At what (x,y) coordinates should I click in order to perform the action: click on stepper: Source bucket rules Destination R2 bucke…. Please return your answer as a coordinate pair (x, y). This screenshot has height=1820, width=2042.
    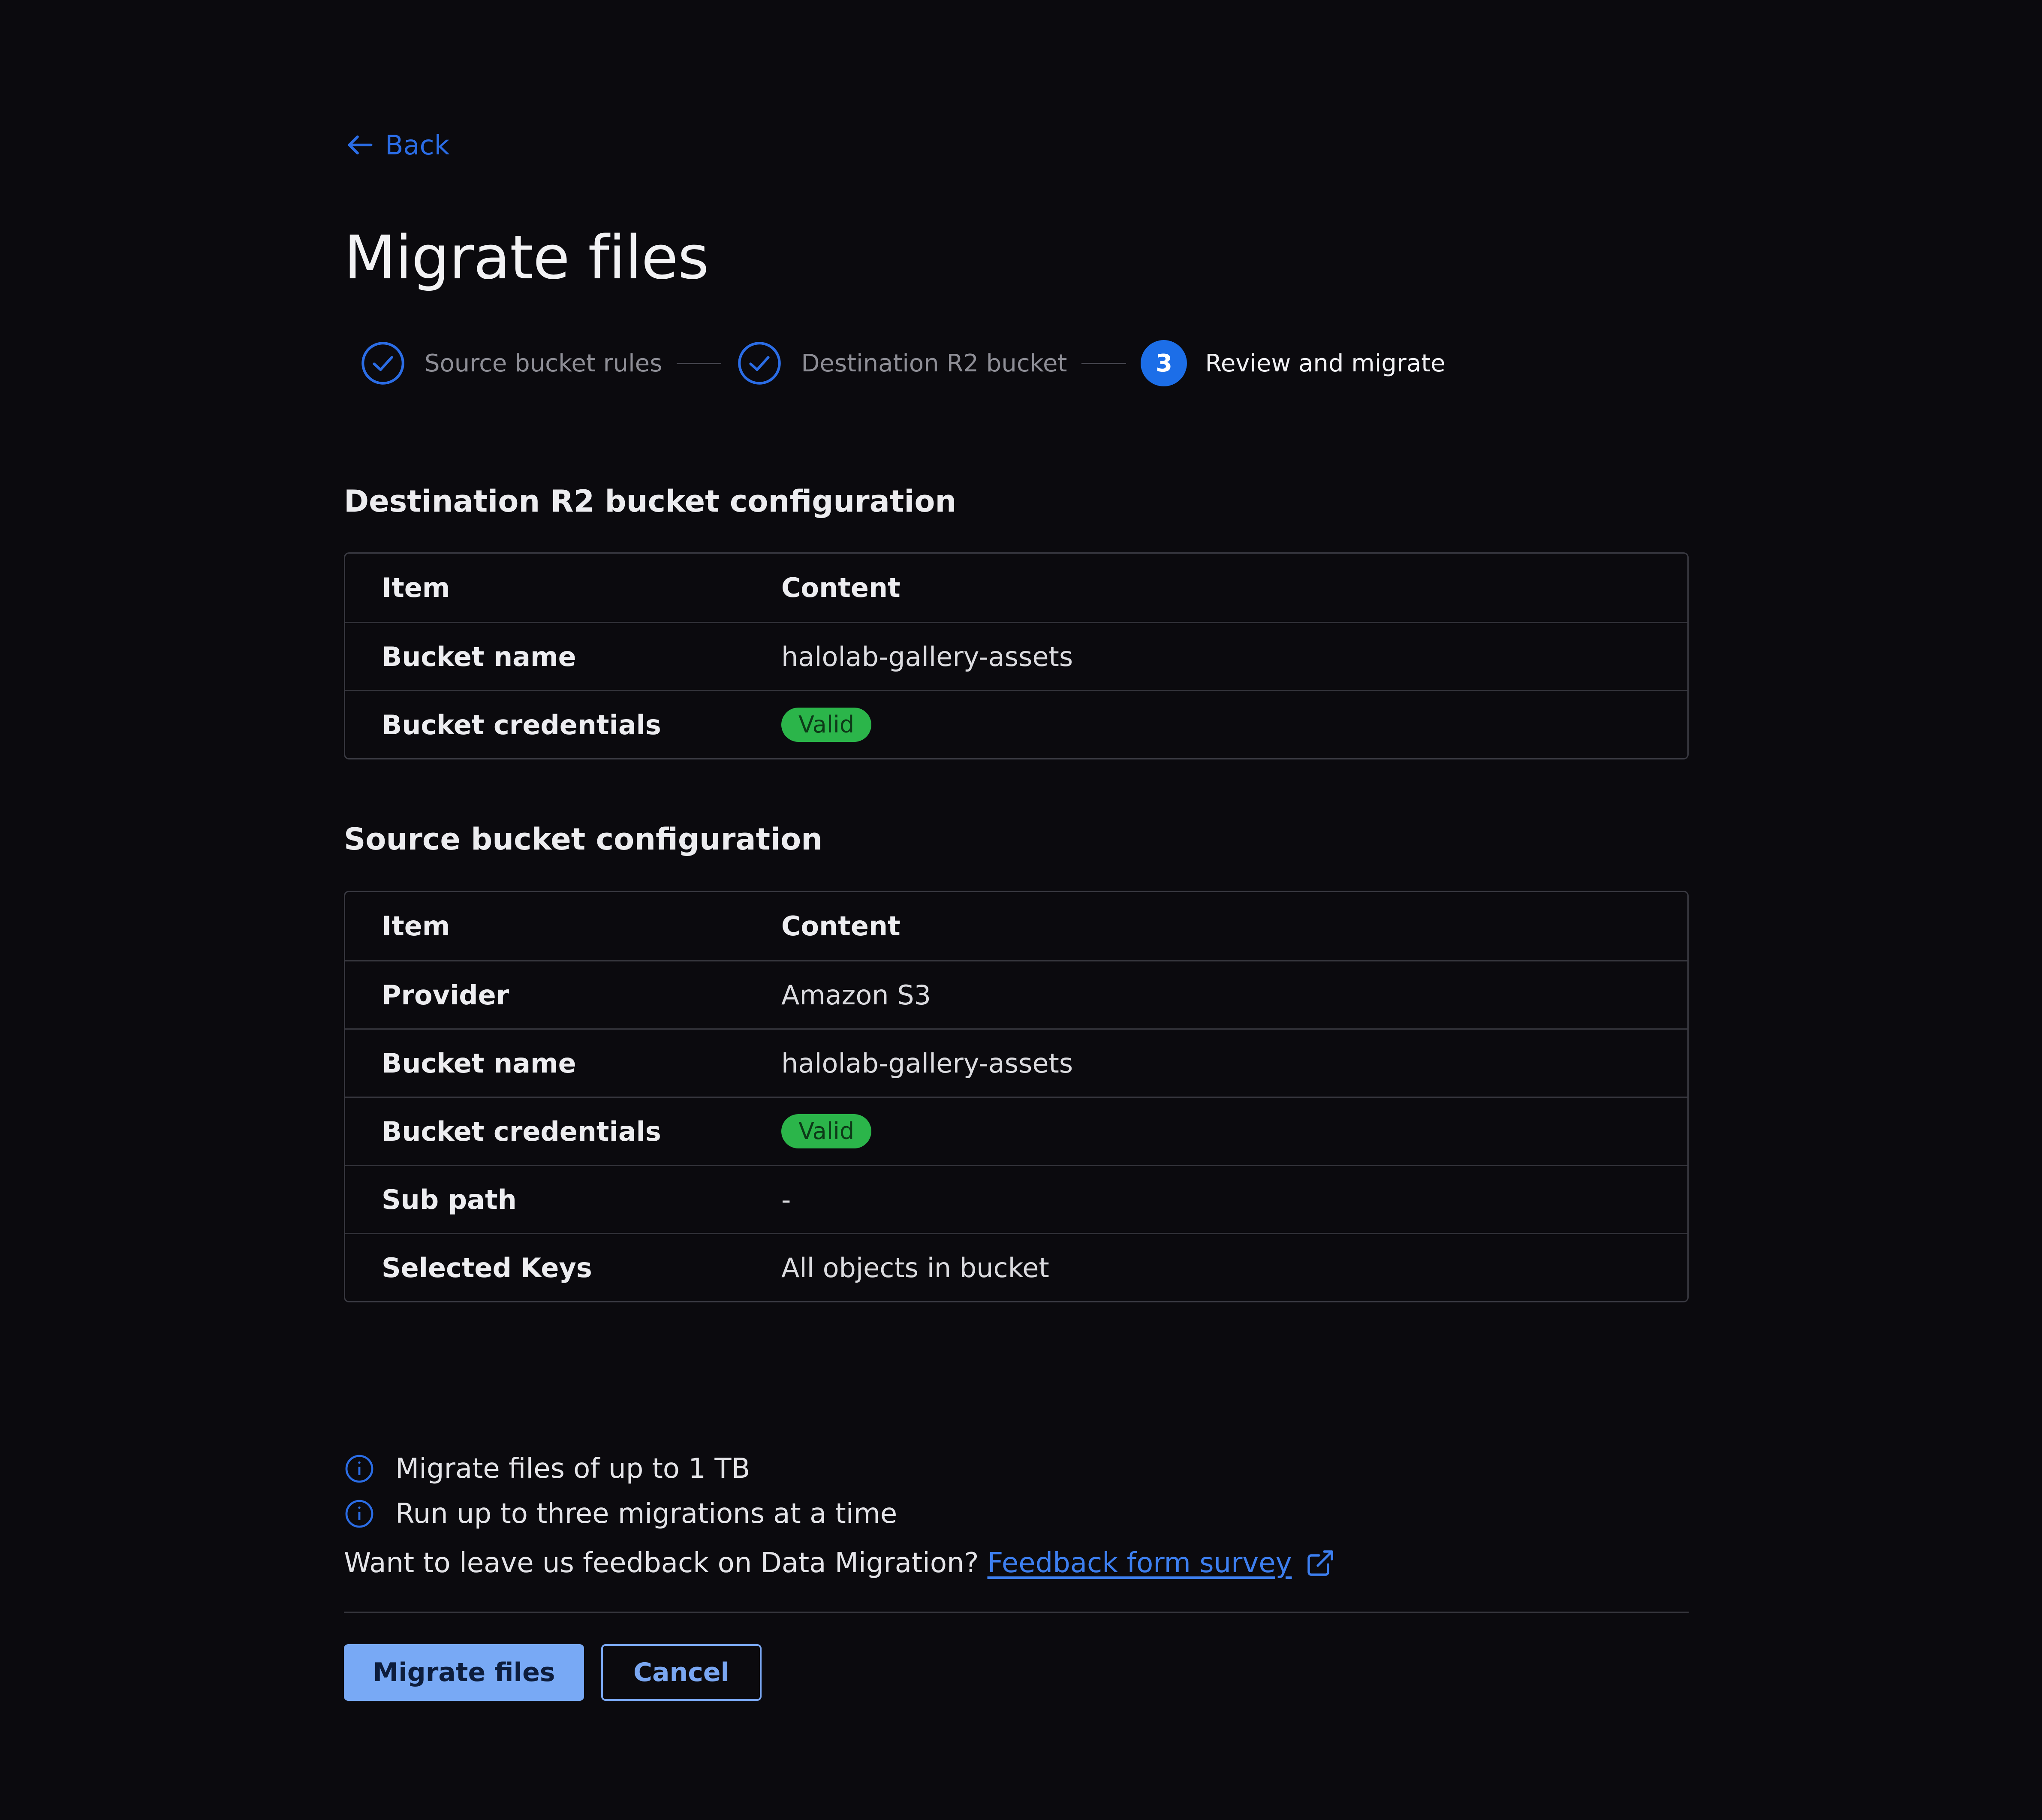
    Looking at the image, I should click on (902, 364).